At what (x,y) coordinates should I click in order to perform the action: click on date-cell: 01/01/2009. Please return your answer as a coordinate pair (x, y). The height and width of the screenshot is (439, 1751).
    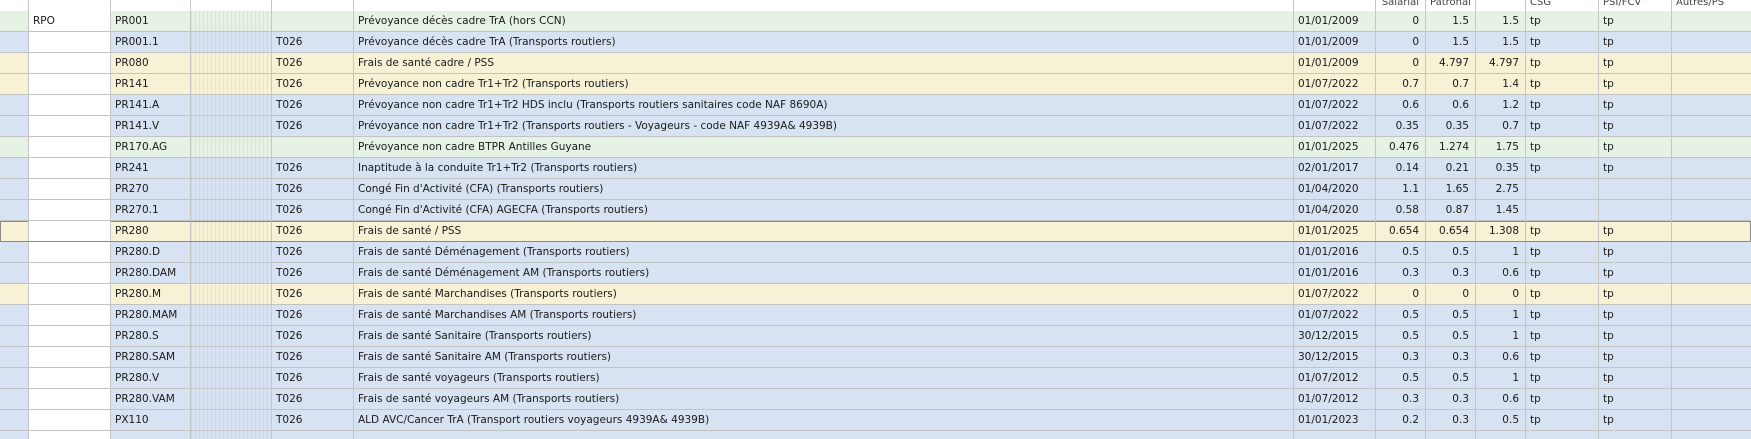
    Looking at the image, I should click on (1335, 63).